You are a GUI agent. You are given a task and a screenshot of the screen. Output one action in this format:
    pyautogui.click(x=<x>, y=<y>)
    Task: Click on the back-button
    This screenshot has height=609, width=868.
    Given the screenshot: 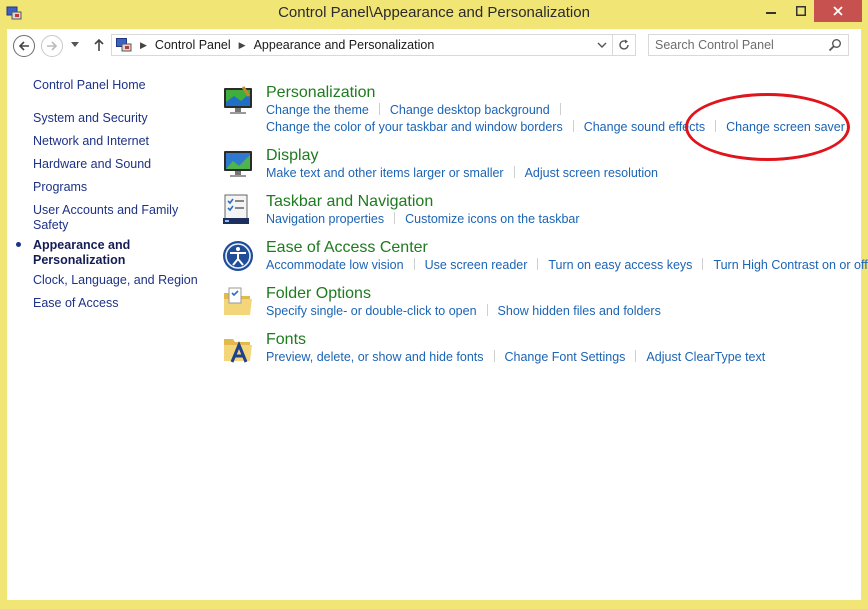 What is the action you would take?
    pyautogui.click(x=24, y=46)
    